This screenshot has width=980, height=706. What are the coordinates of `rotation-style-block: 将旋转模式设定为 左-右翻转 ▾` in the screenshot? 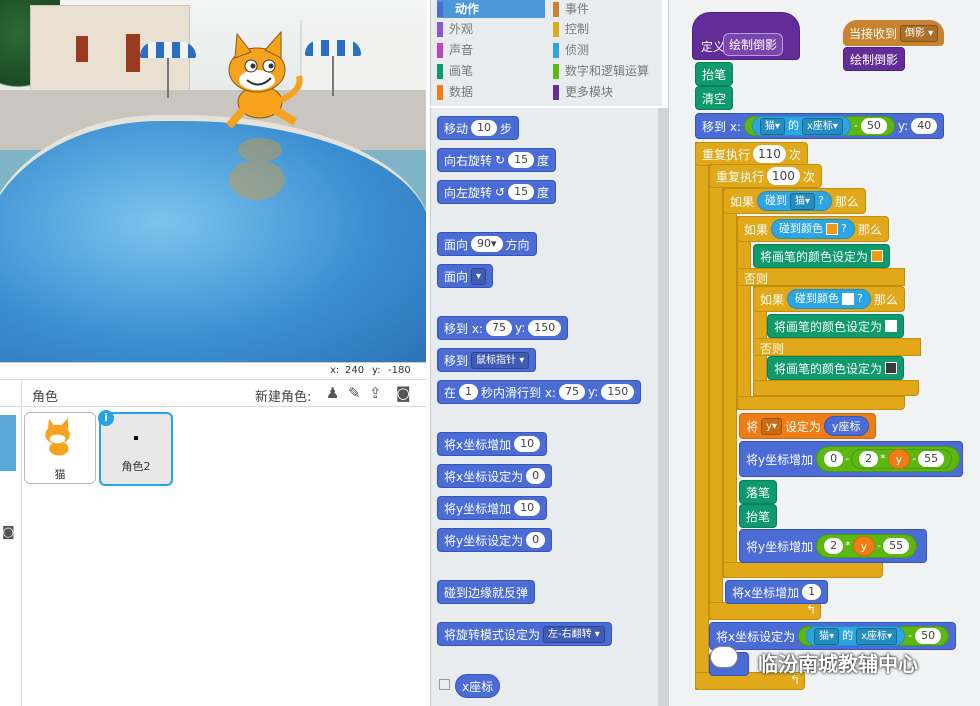 It's located at (524, 634).